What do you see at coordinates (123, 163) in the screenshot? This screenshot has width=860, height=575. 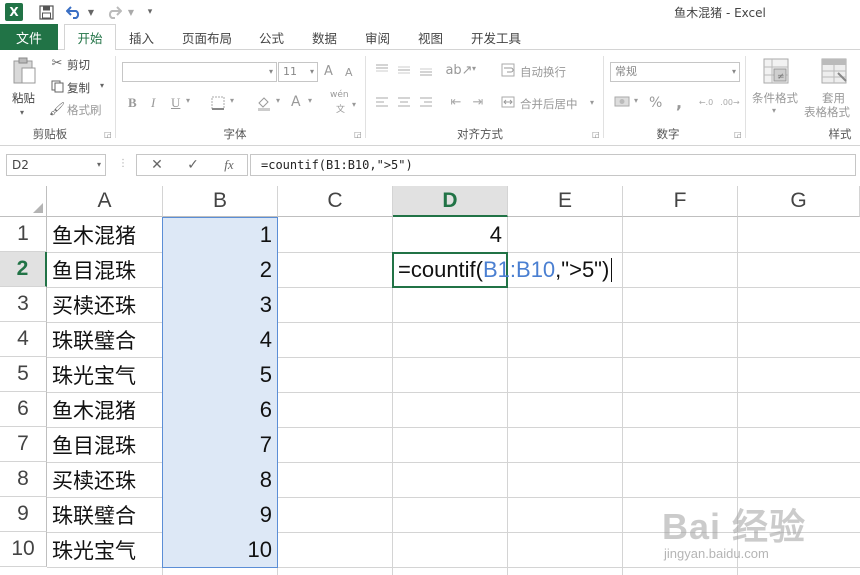 I see `formula-bar-grip-icon: ⋮` at bounding box center [123, 163].